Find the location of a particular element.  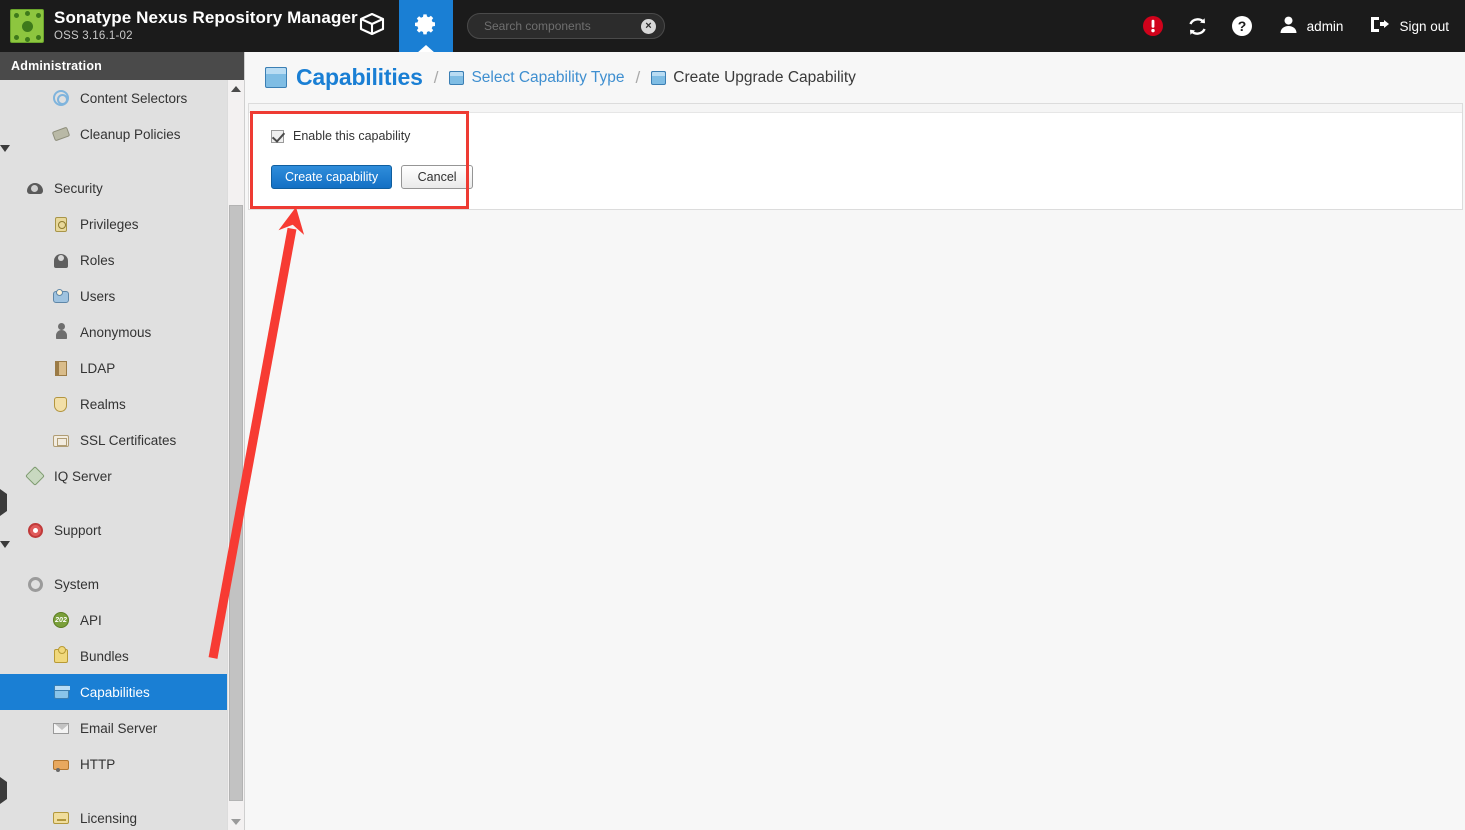

security-icon is located at coordinates (35, 188).